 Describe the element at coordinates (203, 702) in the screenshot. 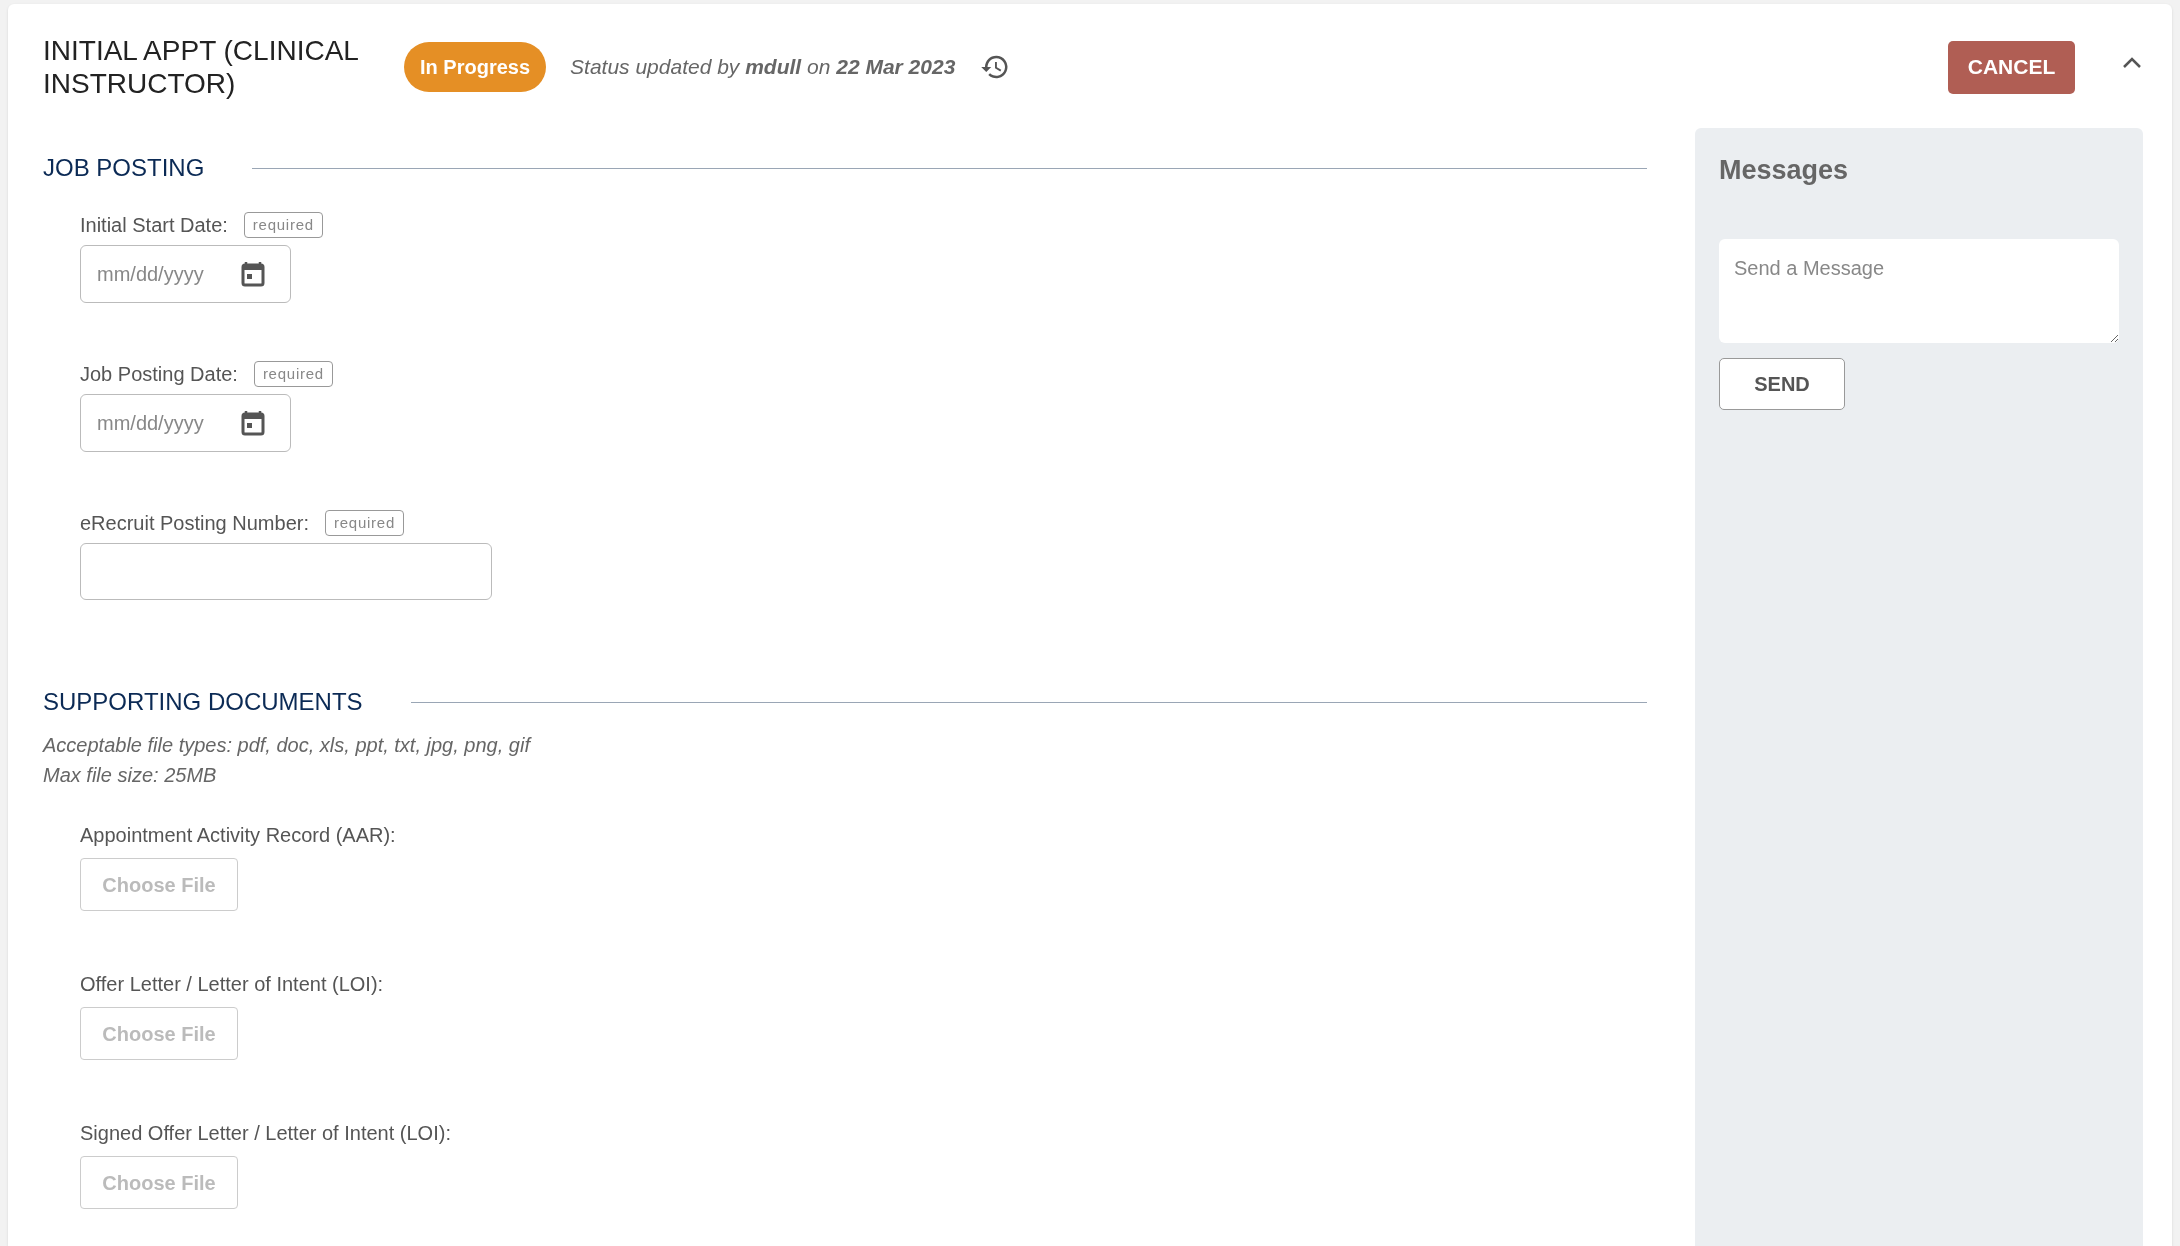

I see `section-heading: SUPPORTING DOCUMENTS` at that location.